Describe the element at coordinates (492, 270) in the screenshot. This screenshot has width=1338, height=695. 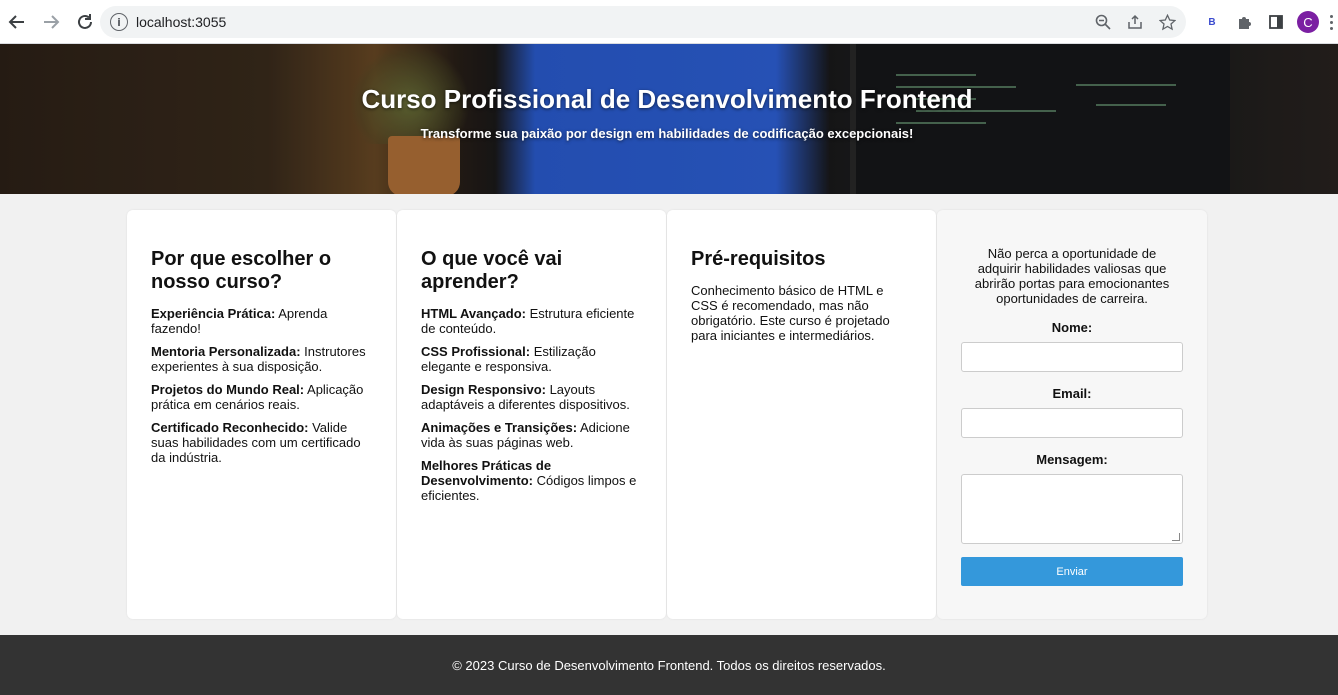
I see `card-title: O que você vai aprender?` at that location.